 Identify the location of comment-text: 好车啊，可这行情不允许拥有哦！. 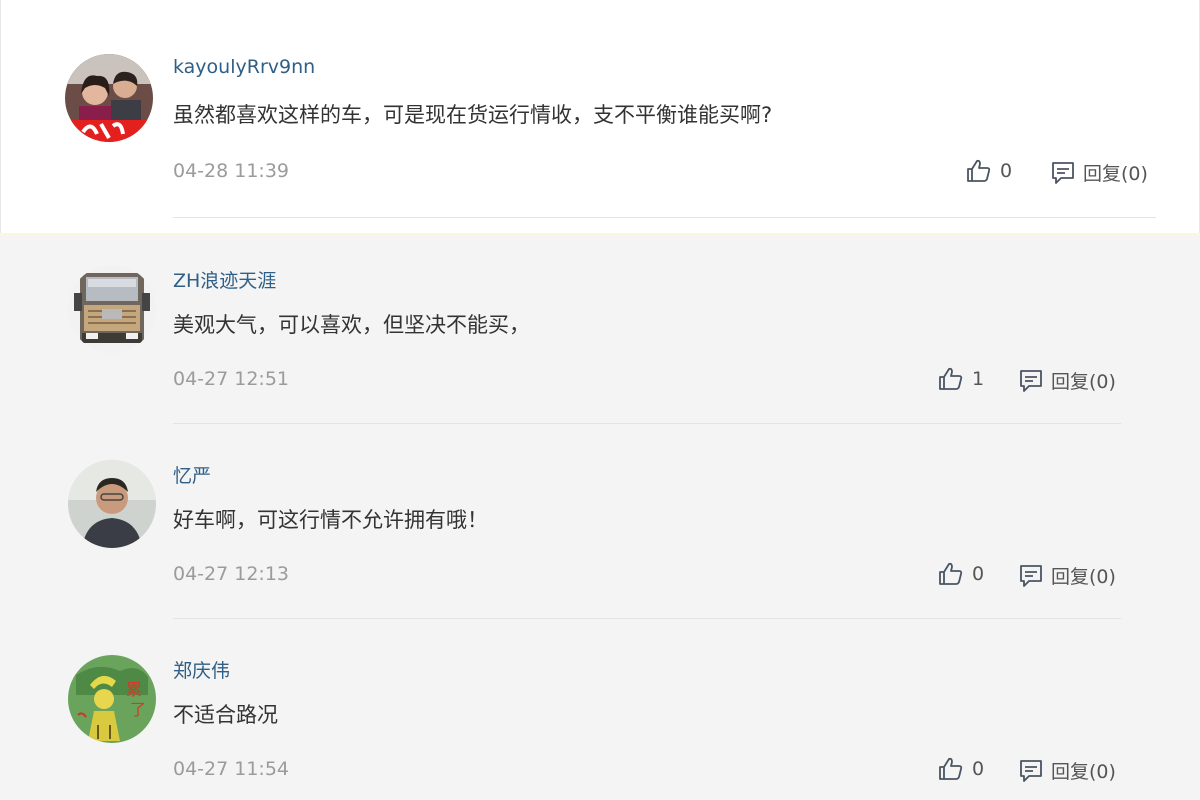
(330, 520).